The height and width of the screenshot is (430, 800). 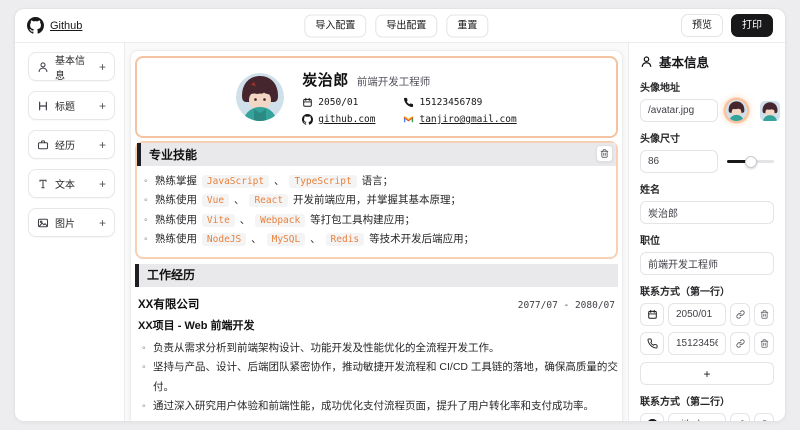 I want to click on component-sidebar: 基本信息 + 标题 + 经历 + 文本 + 图片 +, so click(x=69, y=232).